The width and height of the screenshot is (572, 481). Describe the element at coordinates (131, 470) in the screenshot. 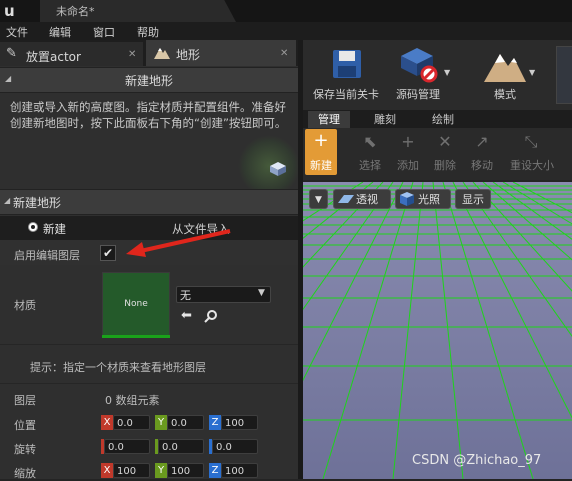

I see `scale-x-field: 100` at that location.